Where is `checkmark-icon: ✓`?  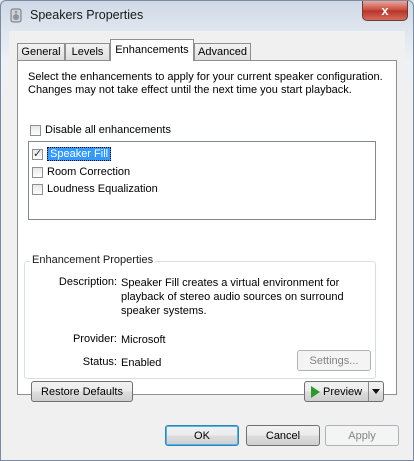 checkmark-icon: ✓ is located at coordinates (38, 153).